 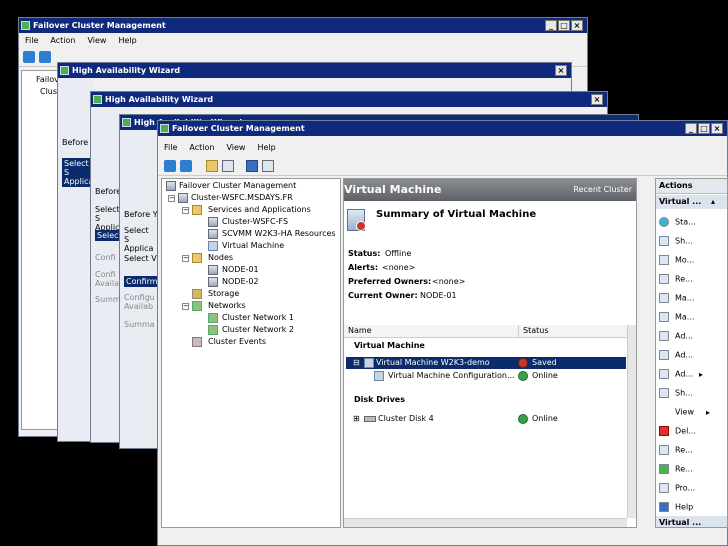 I want to click on wizard-icon, so click(x=126, y=122).